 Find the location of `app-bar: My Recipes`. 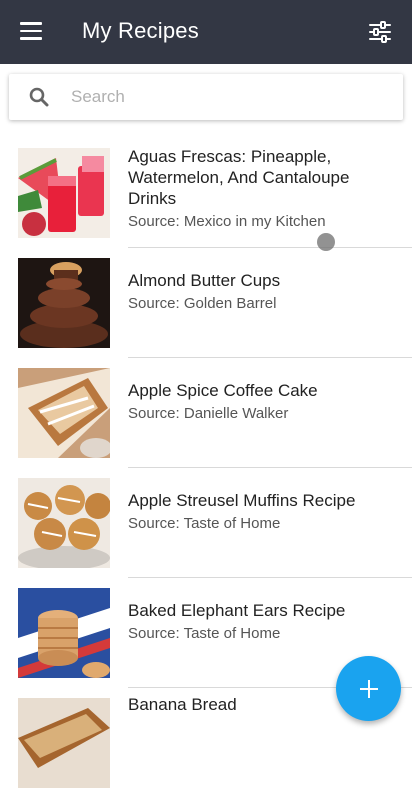

app-bar: My Recipes is located at coordinates (206, 32).